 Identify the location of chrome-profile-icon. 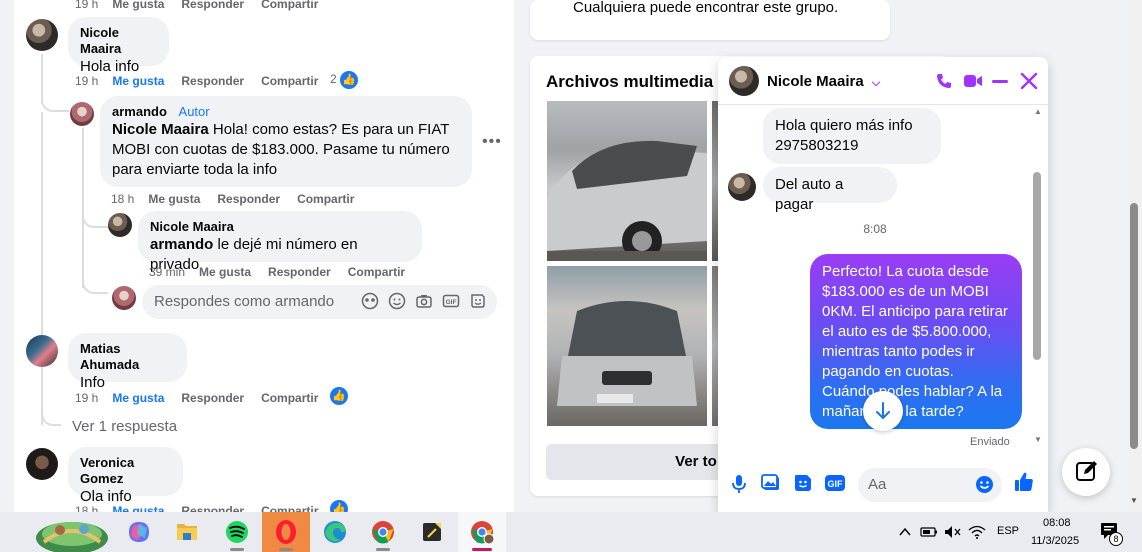
(482, 532).